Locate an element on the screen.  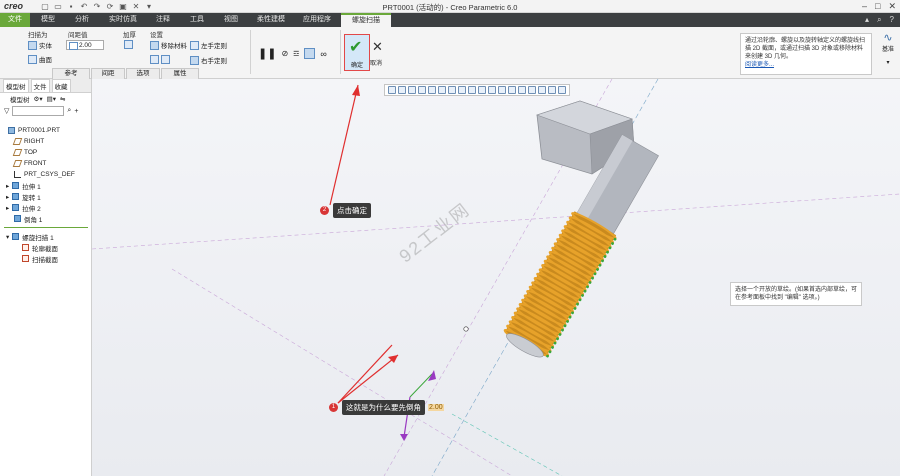
tab-model-tree: 模型树 is located at coordinates (16, 85).